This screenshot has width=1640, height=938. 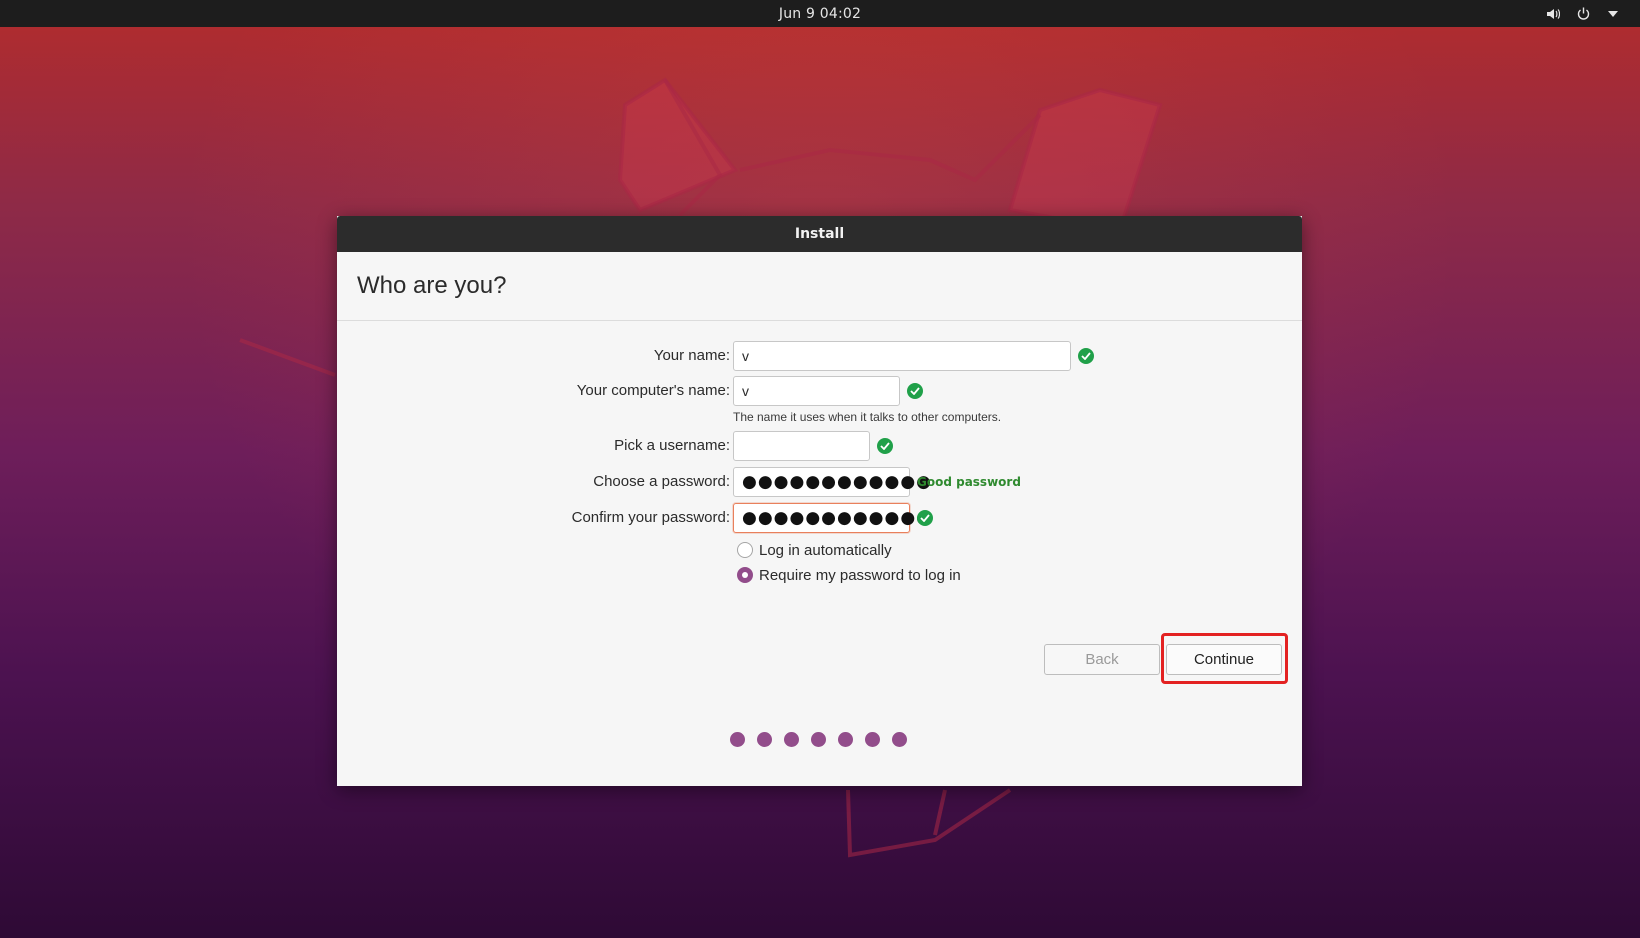 What do you see at coordinates (860, 575) in the screenshot?
I see `require-password-label: Require my password to log in` at bounding box center [860, 575].